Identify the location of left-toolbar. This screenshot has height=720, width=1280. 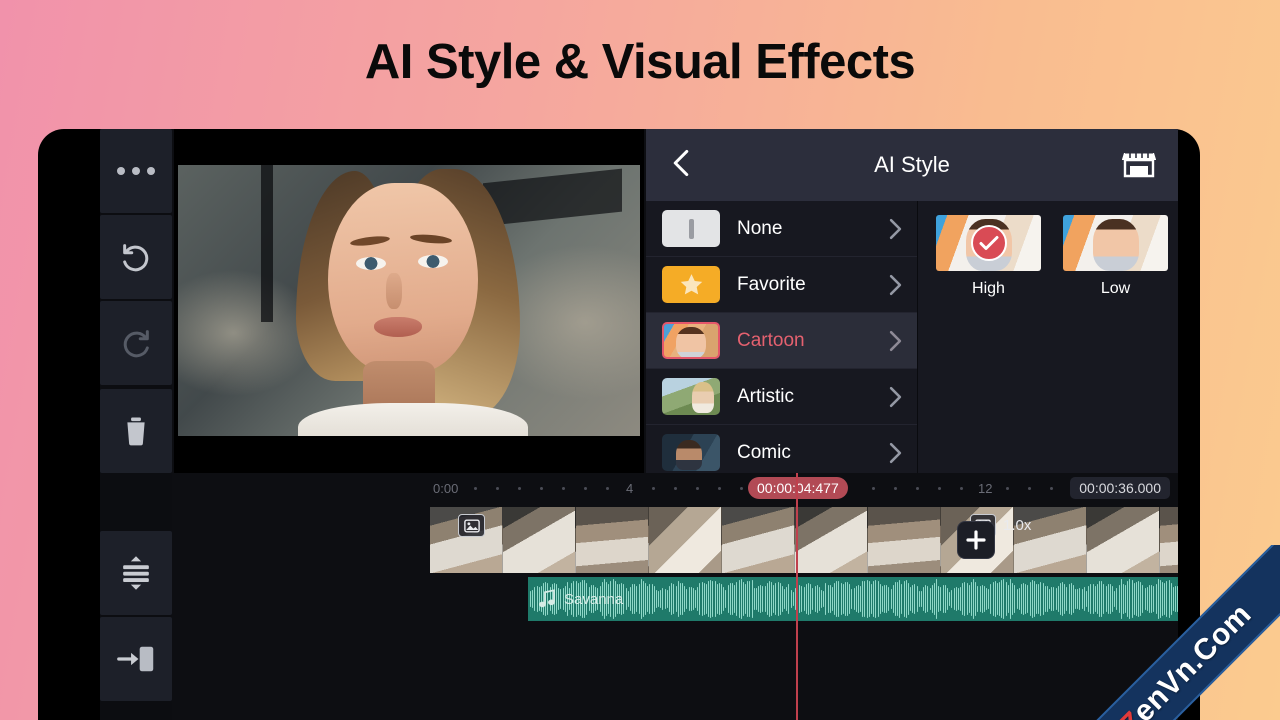
(136, 424).